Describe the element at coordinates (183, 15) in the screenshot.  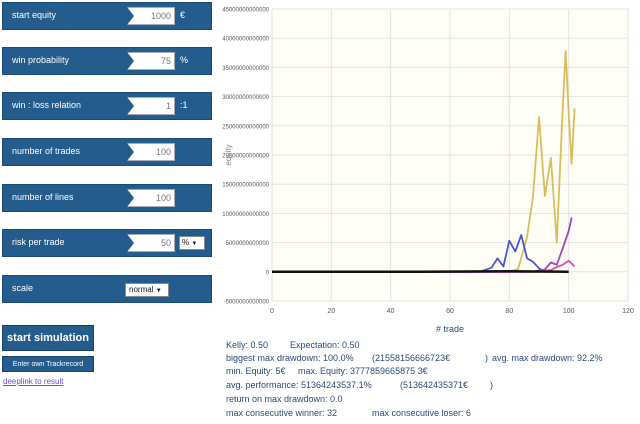
I see `param-unit: €` at that location.